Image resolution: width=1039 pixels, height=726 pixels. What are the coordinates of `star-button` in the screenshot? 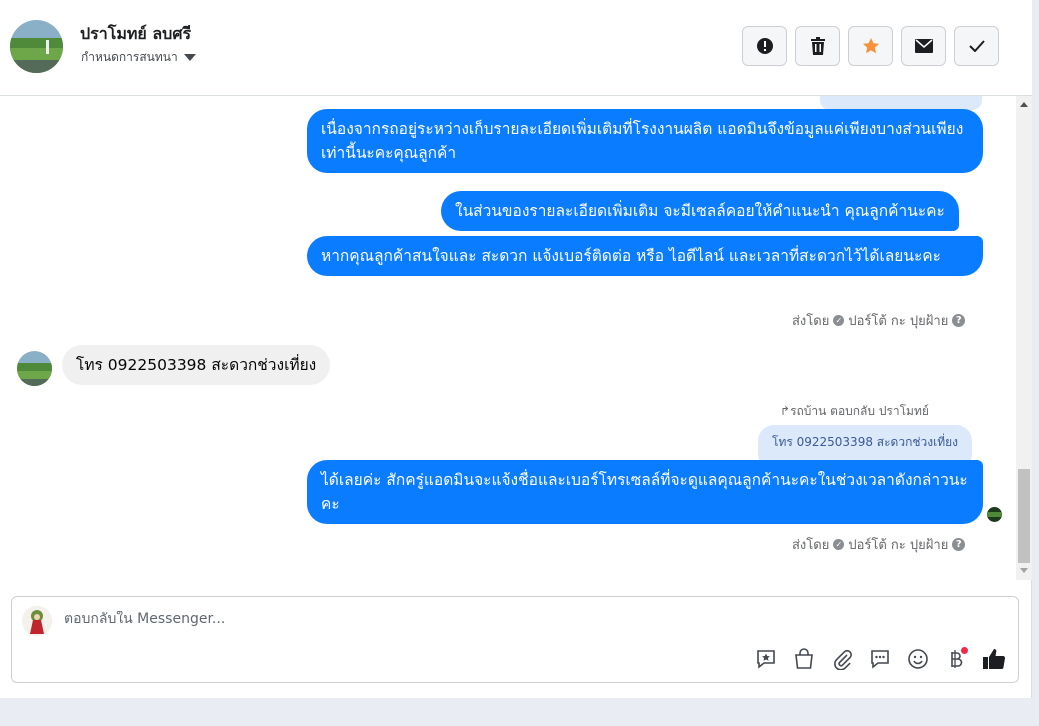 It's located at (870, 46).